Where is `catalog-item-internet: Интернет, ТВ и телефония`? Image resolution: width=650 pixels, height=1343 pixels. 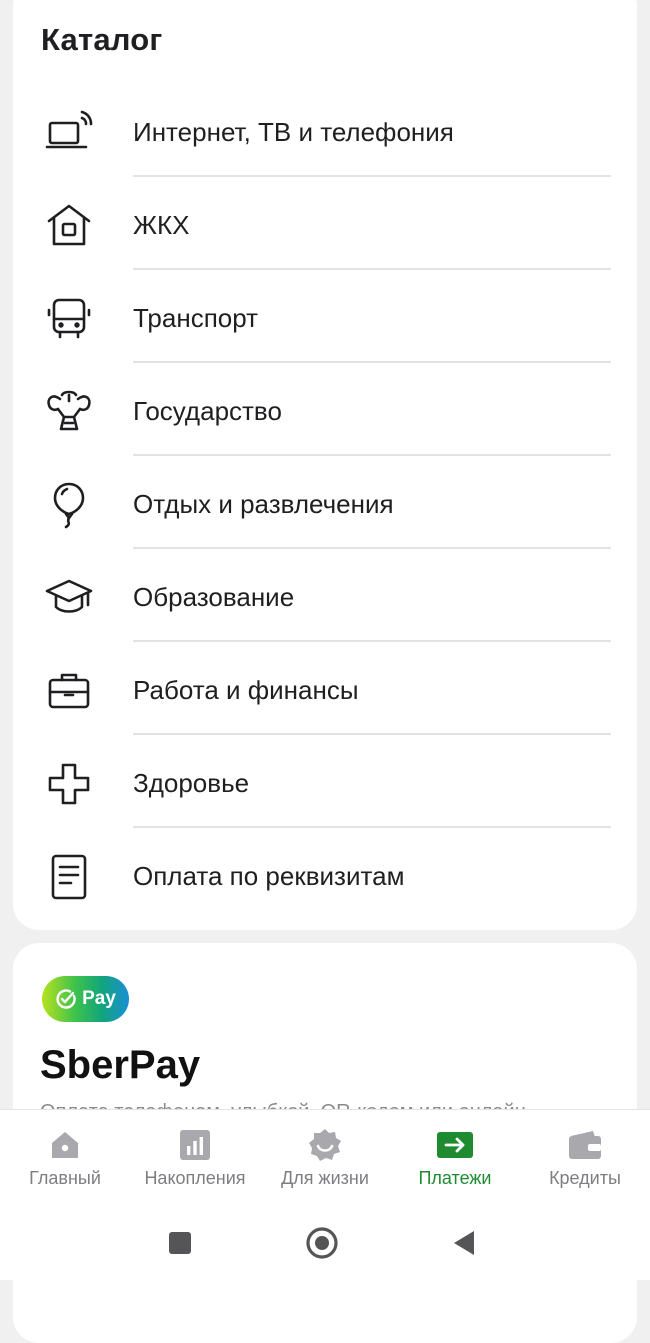
catalog-item-internet: Интернет, ТВ и телефония is located at coordinates (325, 130).